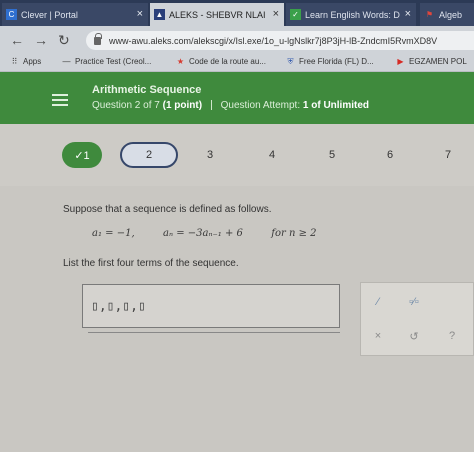  I want to click on clever-icon: C, so click(11, 14).